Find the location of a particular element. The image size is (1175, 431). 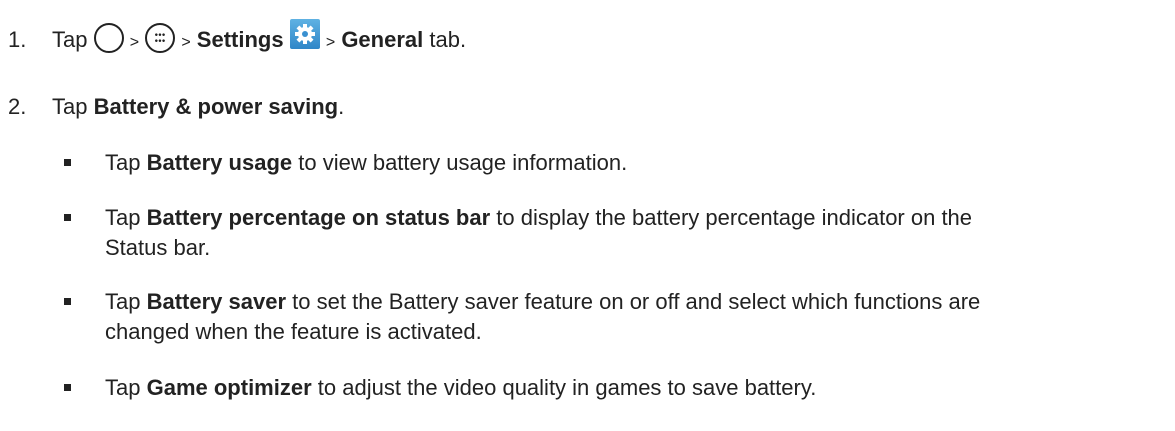

general-label: General is located at coordinates (382, 39).